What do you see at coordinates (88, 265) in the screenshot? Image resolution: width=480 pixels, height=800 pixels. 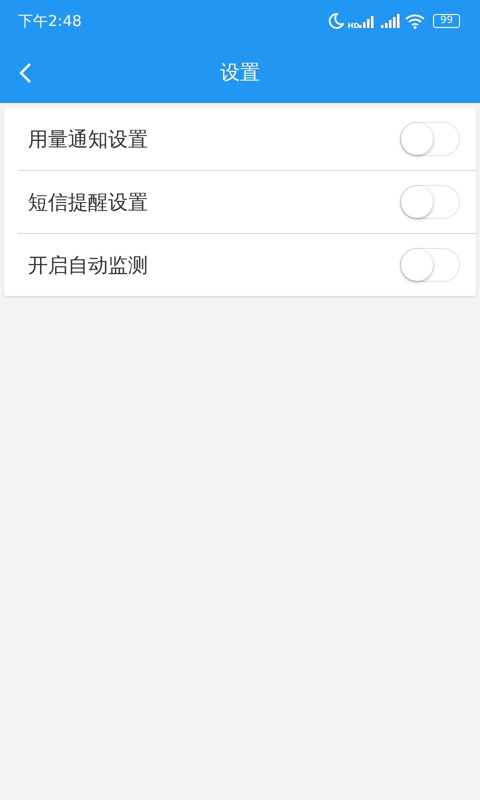 I see `setting-label: 开启自动监测` at bounding box center [88, 265].